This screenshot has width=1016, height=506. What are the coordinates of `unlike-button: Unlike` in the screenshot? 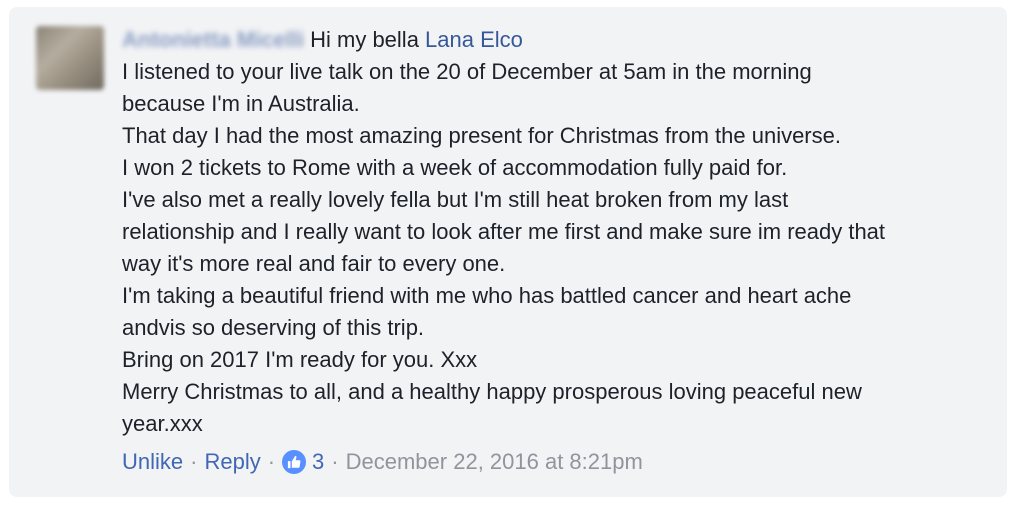 It's located at (152, 462).